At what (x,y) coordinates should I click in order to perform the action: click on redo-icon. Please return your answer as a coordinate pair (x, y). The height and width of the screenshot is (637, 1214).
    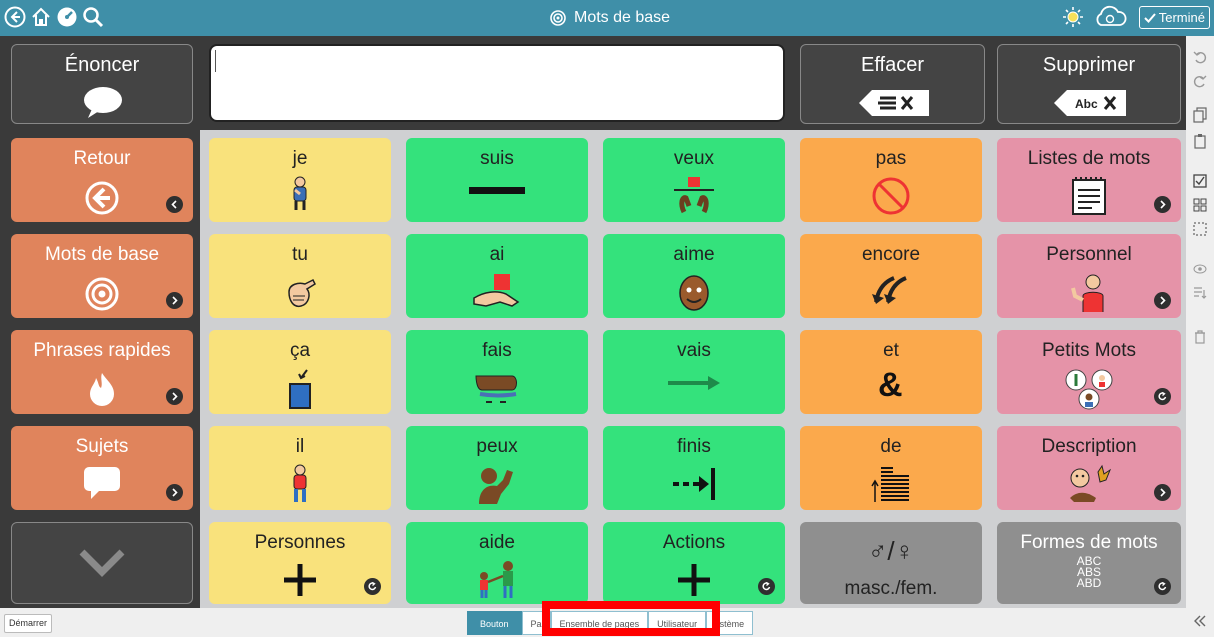
    Looking at the image, I should click on (1200, 81).